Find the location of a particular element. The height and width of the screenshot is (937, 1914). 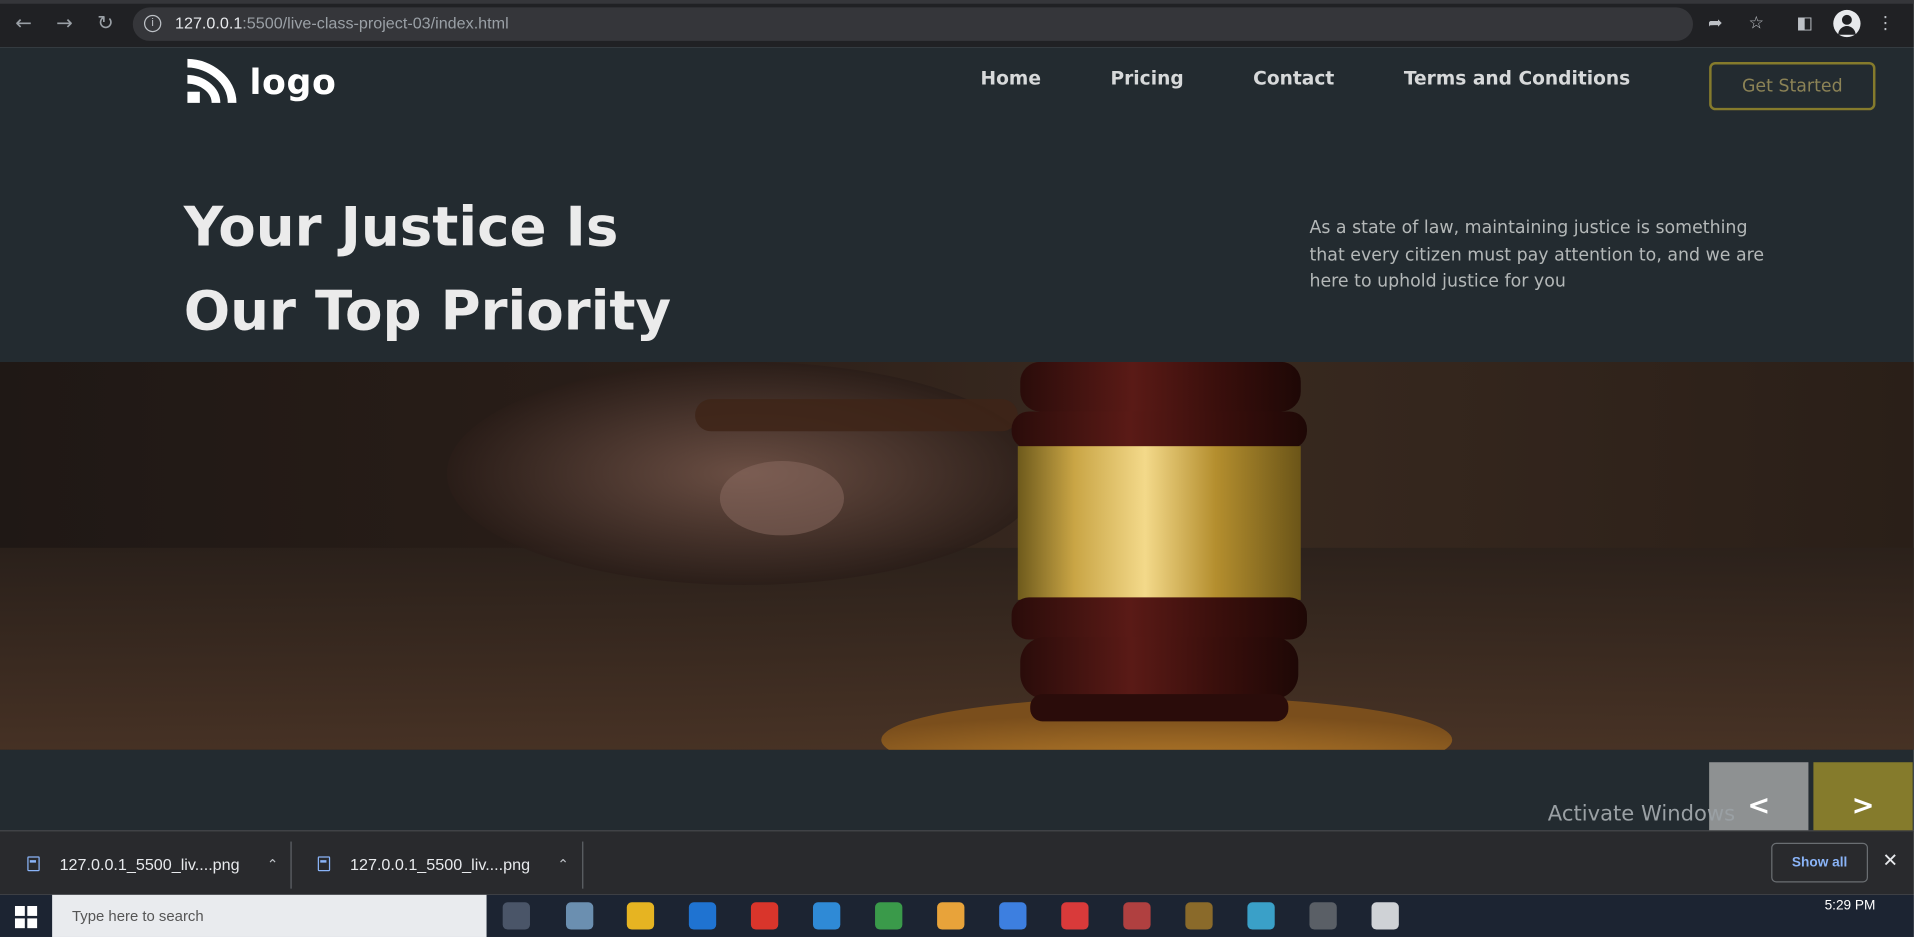

logo-wifi-icon is located at coordinates (211, 81).